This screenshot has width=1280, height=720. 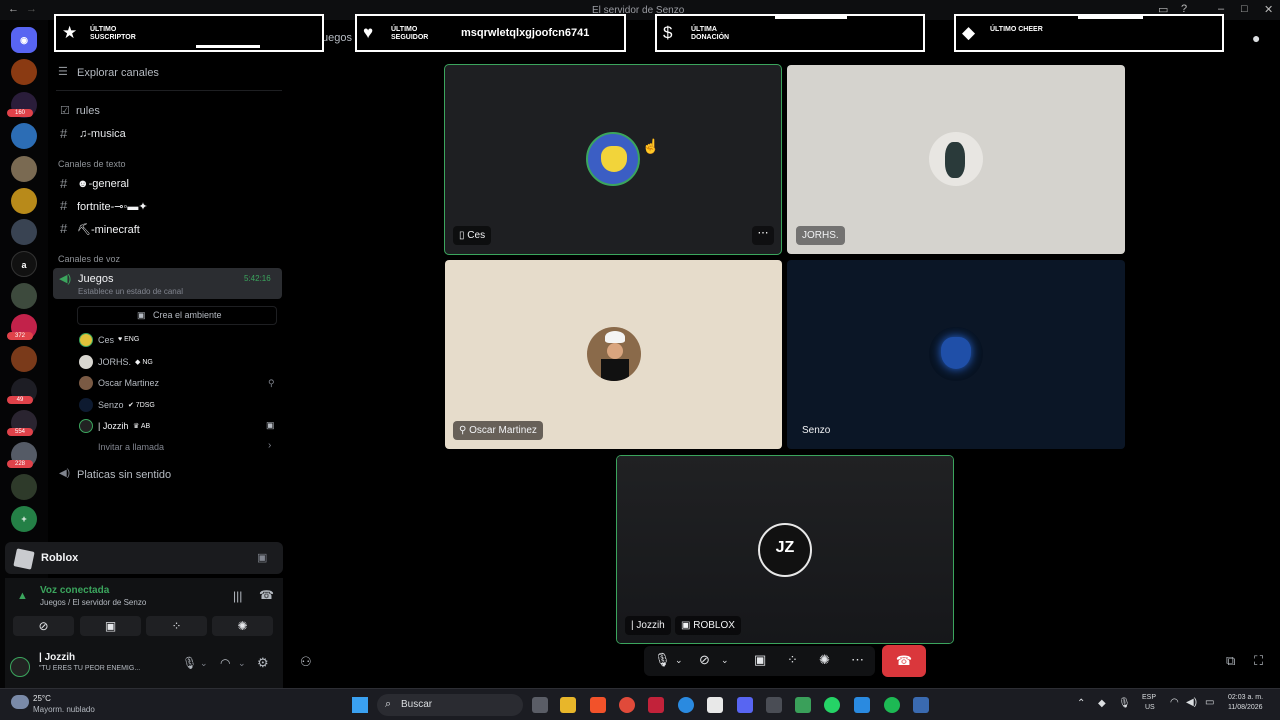 I want to click on channel-minecraft: ⛏-minecraft, so click(x=108, y=229).